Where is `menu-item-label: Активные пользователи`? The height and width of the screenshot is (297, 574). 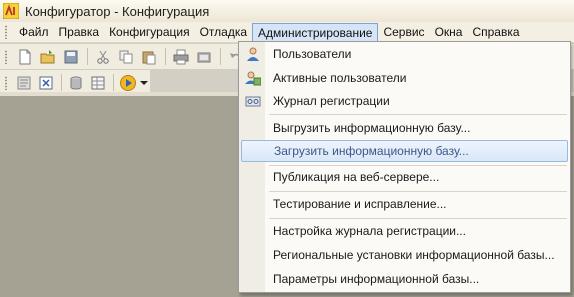 menu-item-label: Активные пользователи is located at coordinates (340, 78).